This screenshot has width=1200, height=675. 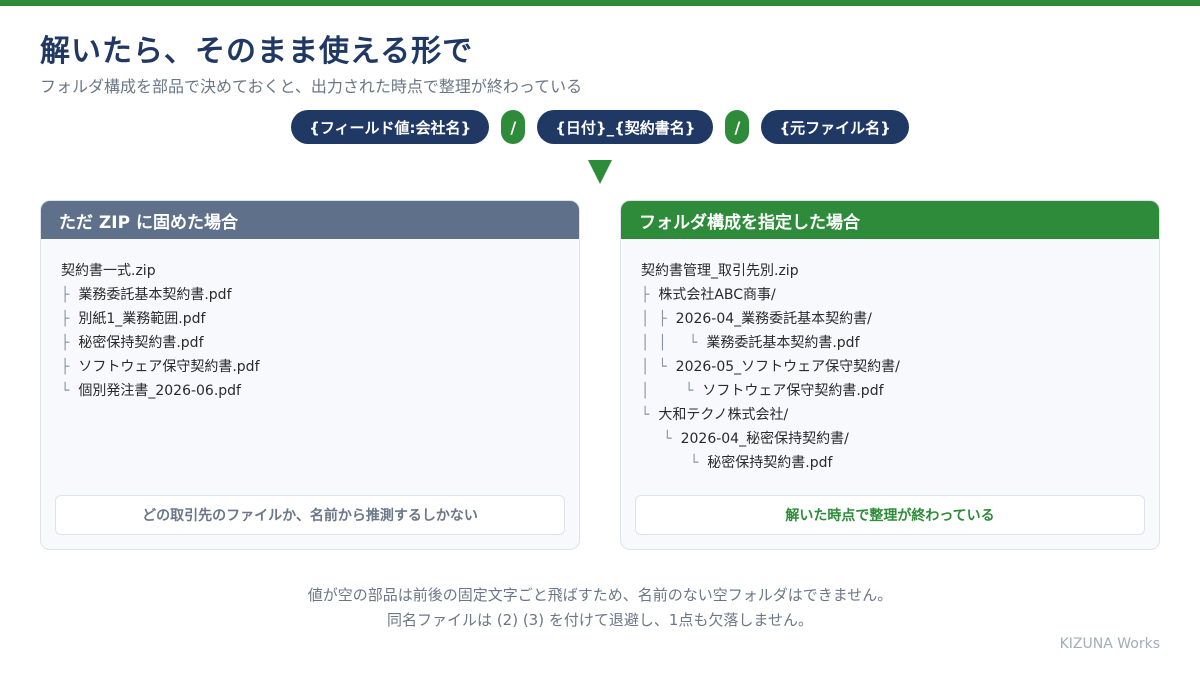 What do you see at coordinates (658, 319) in the screenshot?
I see `tree-guide: │ ├` at bounding box center [658, 319].